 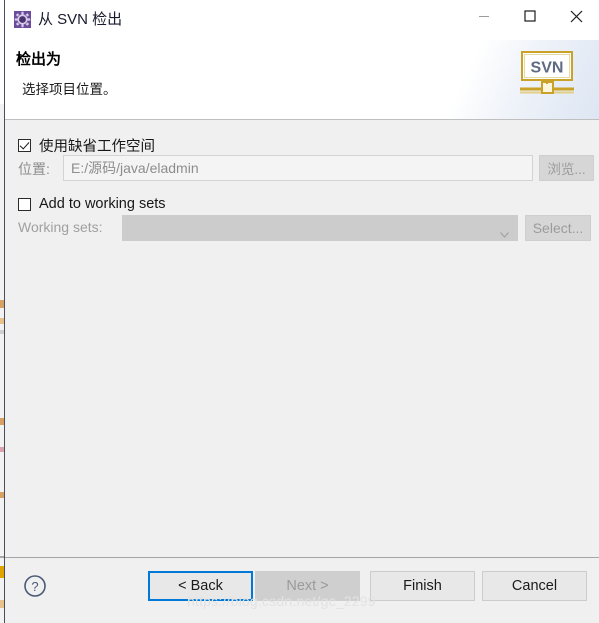 What do you see at coordinates (534, 586) in the screenshot?
I see `cancel-button: Cancel` at bounding box center [534, 586].